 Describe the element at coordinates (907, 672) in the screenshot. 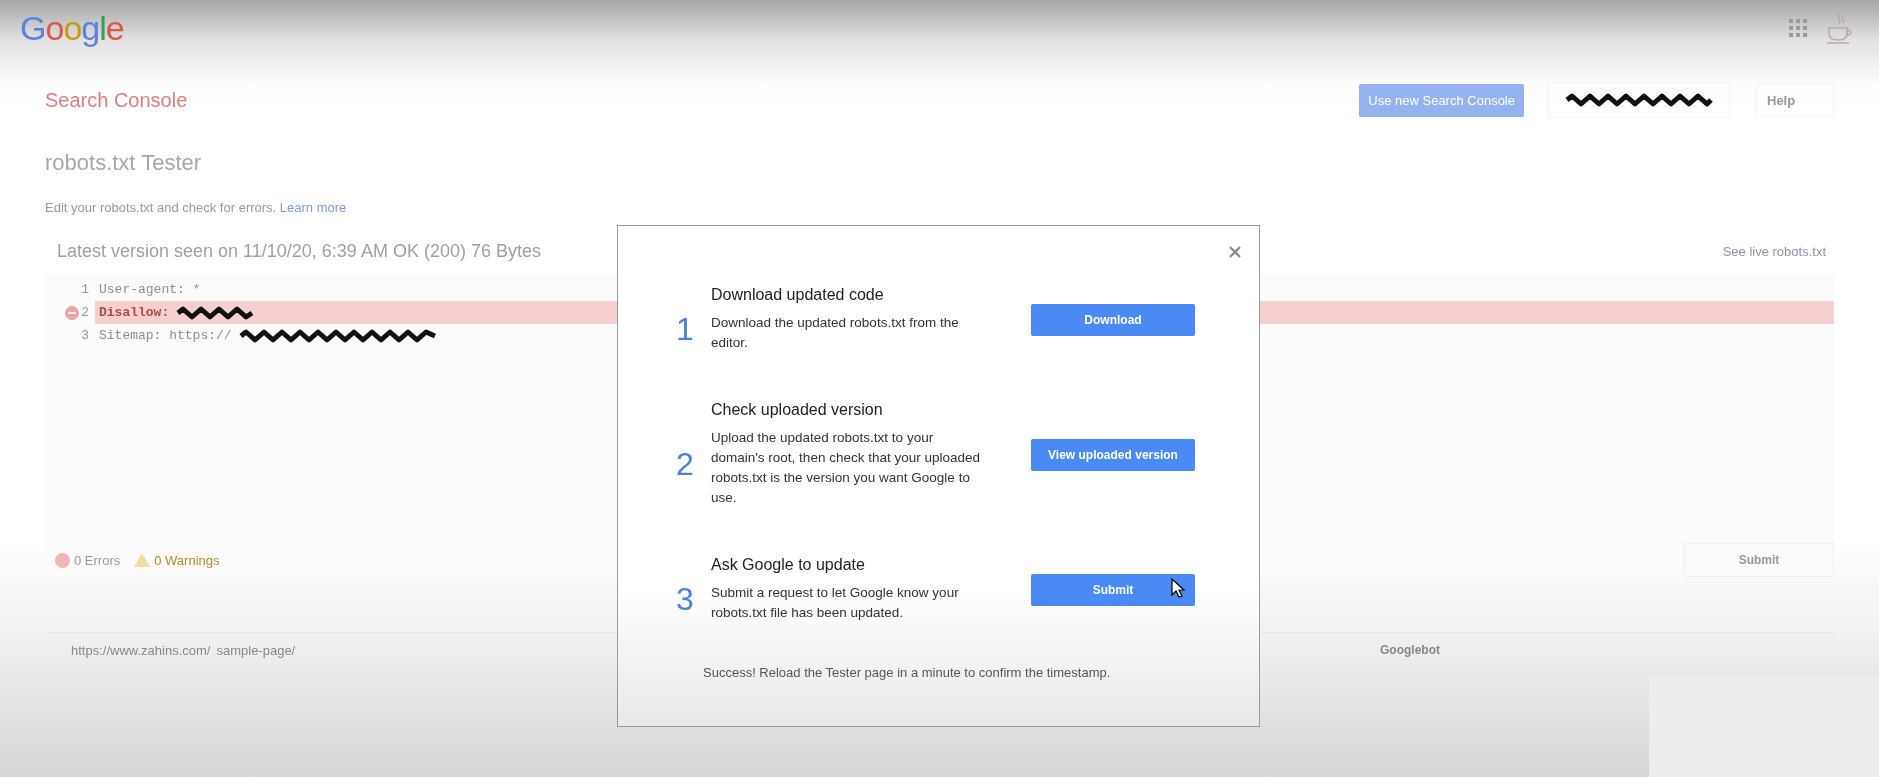

I see `success-message: Success! Reload the Tester page in a minute to confirm the timestamp.` at that location.